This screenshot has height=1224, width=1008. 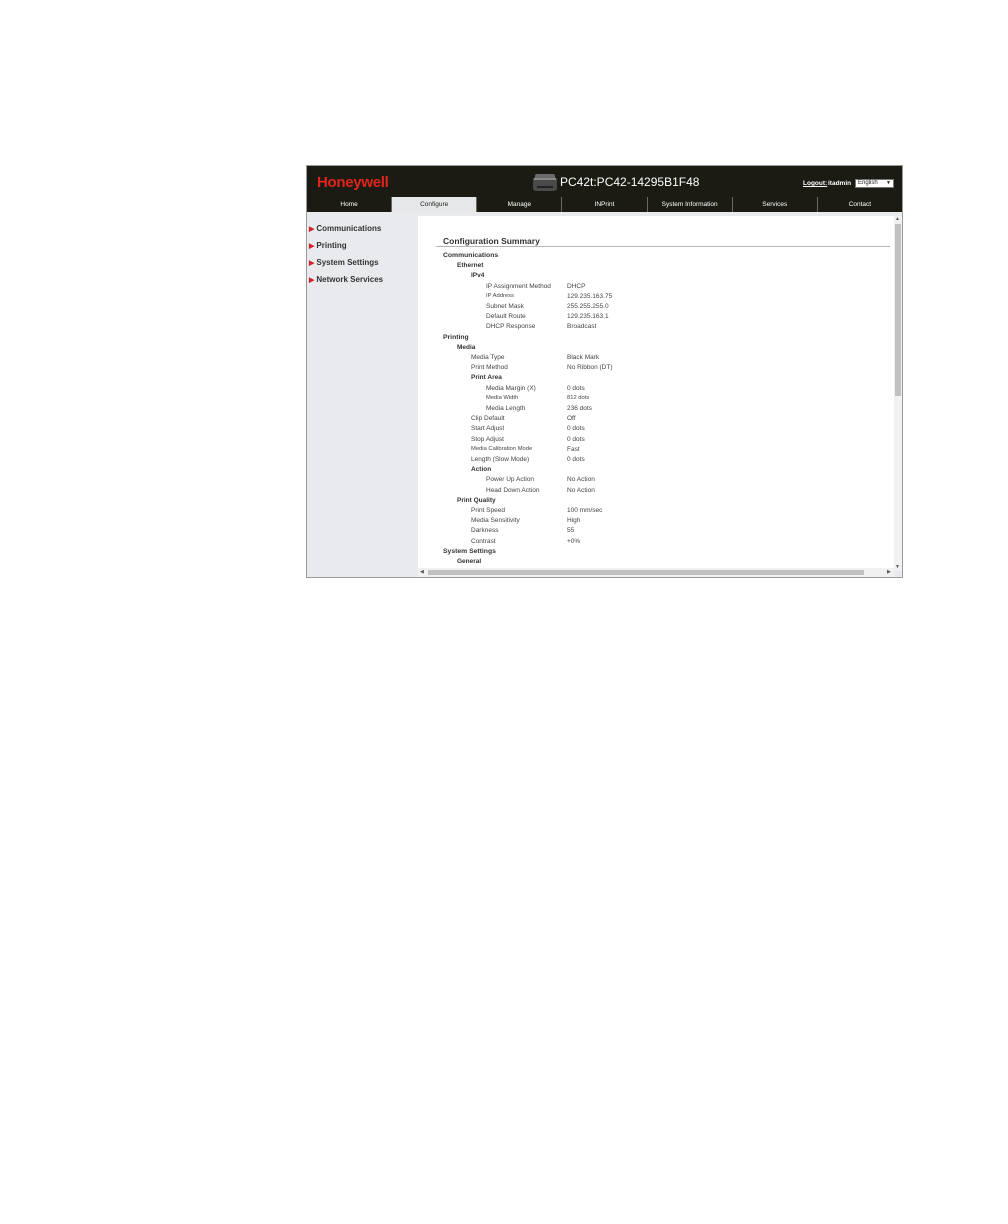 I want to click on setting-value: 55, so click(x=571, y=531).